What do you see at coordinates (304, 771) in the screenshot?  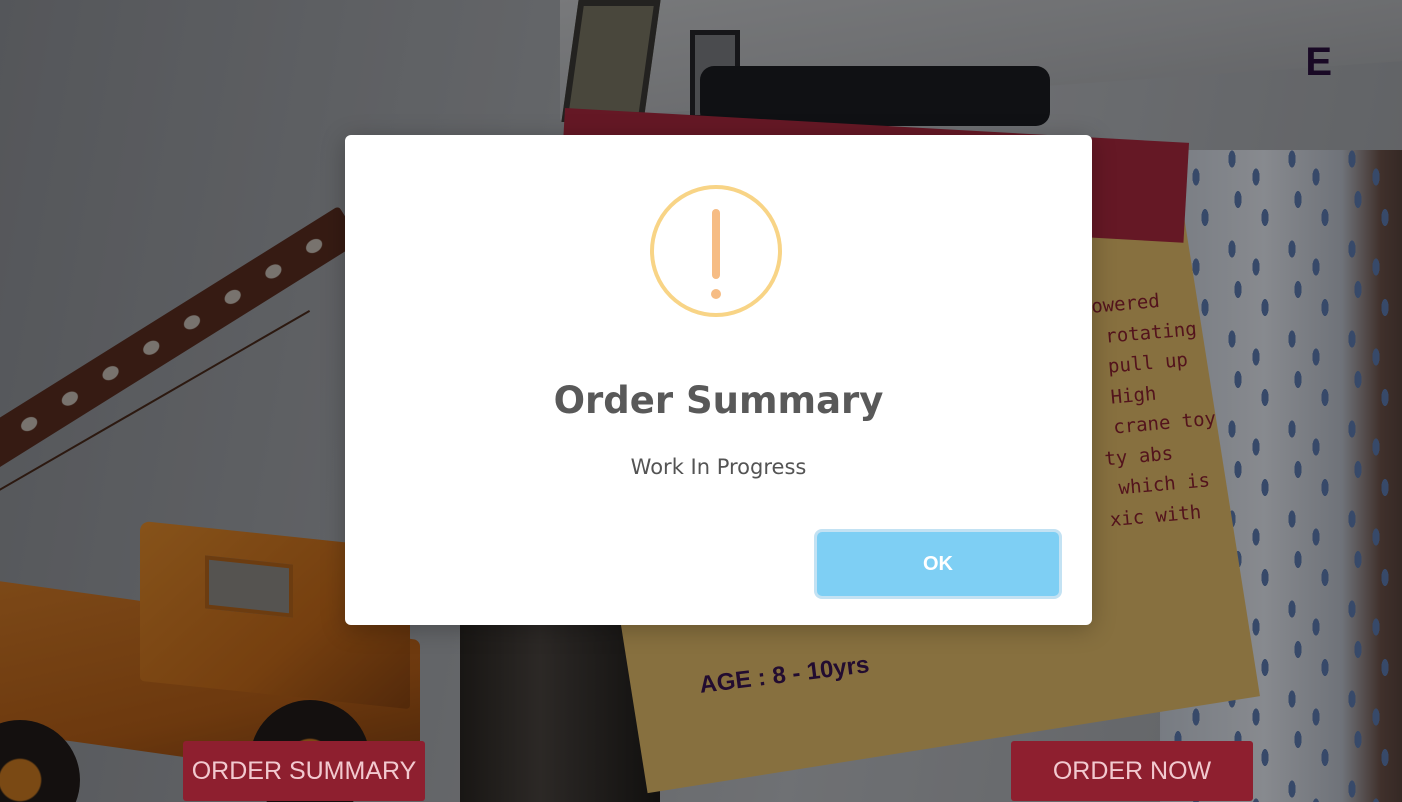 I see `order-summary-button: ORDER SUMMARY` at bounding box center [304, 771].